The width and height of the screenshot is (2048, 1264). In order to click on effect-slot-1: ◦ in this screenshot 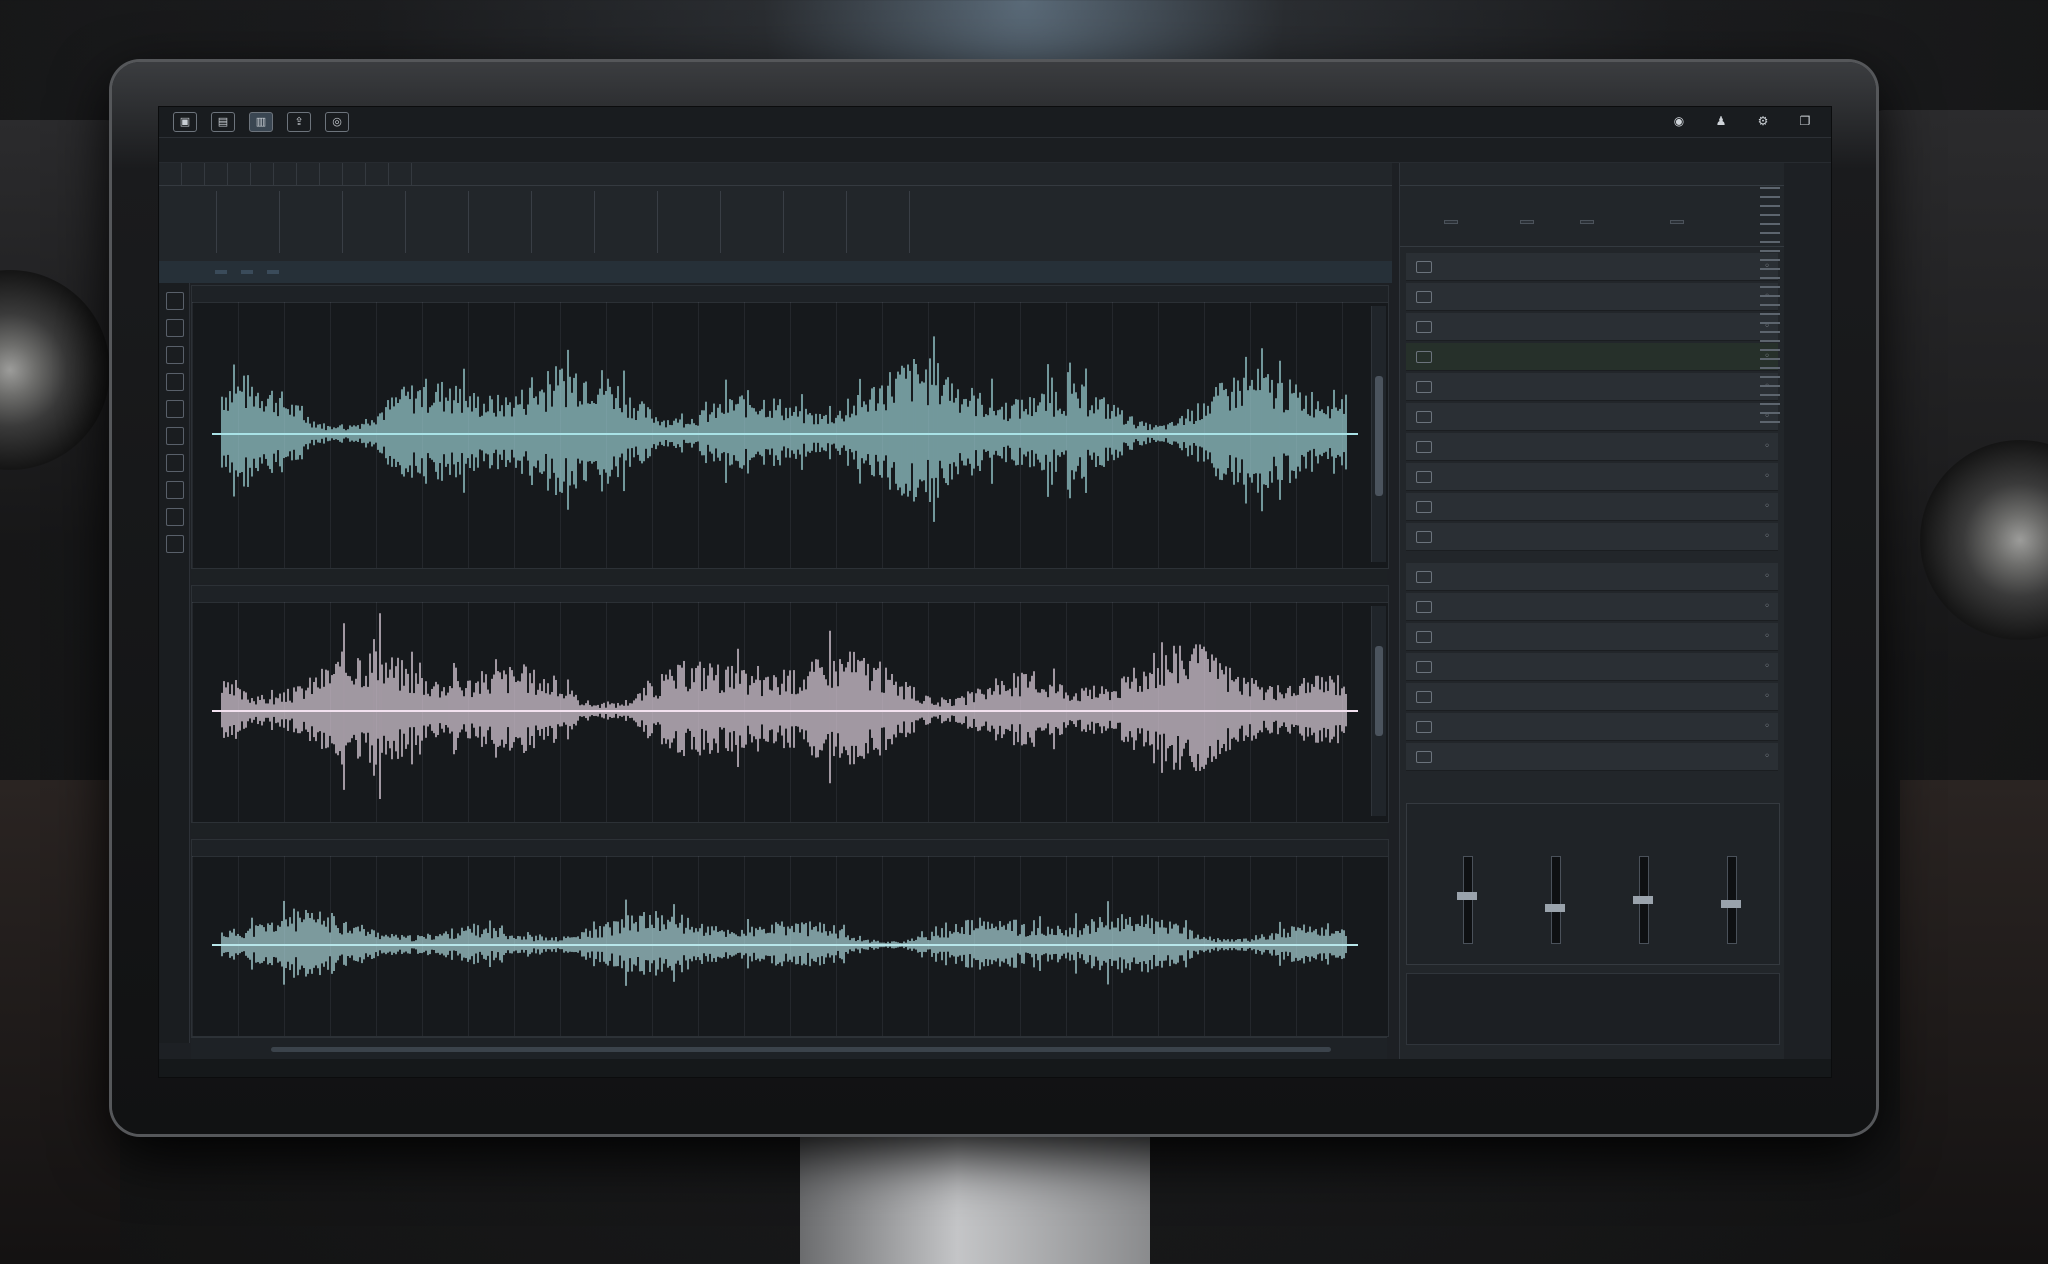, I will do `click(1592, 267)`.